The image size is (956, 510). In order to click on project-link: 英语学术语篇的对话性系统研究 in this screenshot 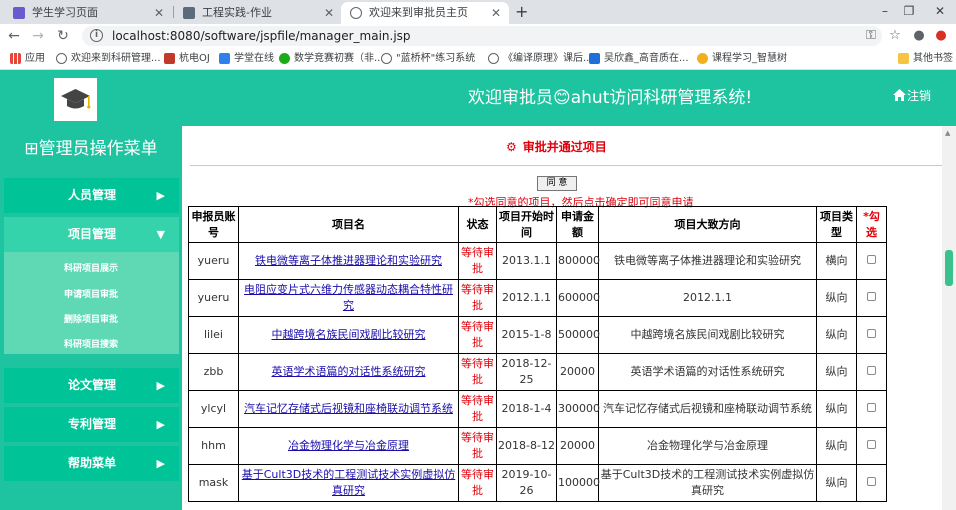, I will do `click(349, 371)`.